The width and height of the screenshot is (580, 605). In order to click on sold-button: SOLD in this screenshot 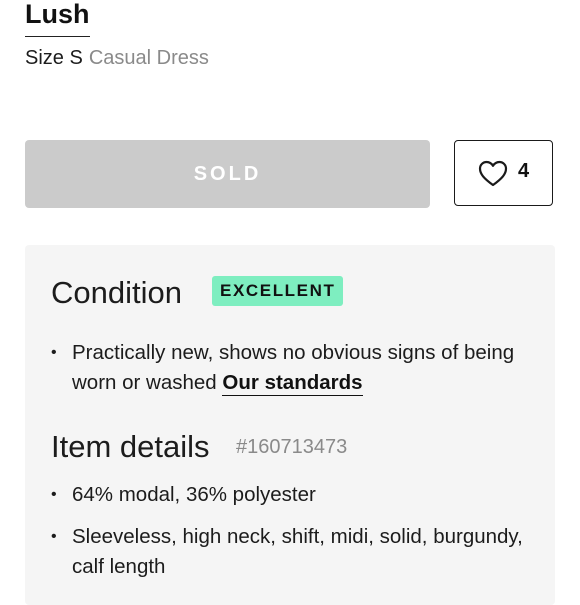, I will do `click(227, 174)`.